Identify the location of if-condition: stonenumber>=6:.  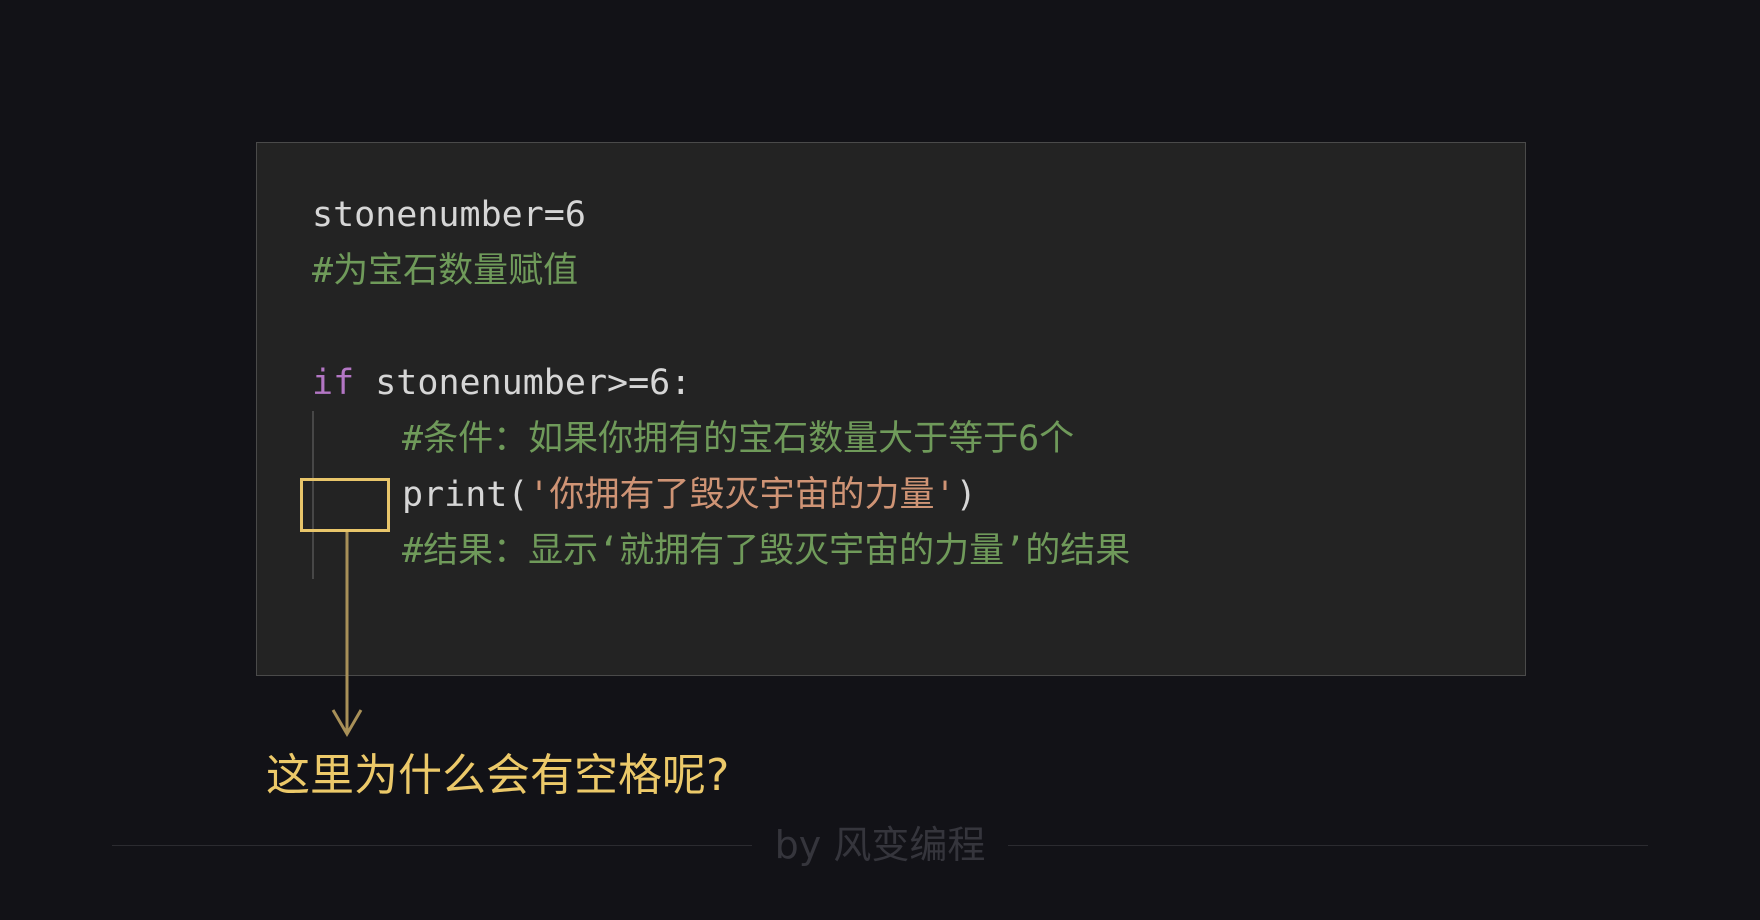
(523, 383).